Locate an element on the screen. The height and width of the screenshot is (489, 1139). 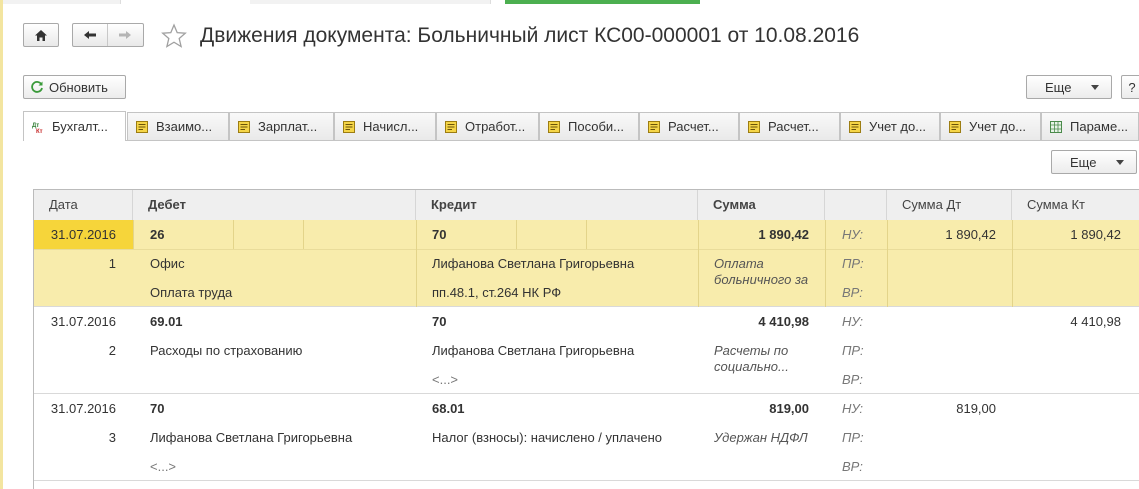
credit-subconto-2: пп.48.1, ст.264 НК РФ is located at coordinates (497, 292).